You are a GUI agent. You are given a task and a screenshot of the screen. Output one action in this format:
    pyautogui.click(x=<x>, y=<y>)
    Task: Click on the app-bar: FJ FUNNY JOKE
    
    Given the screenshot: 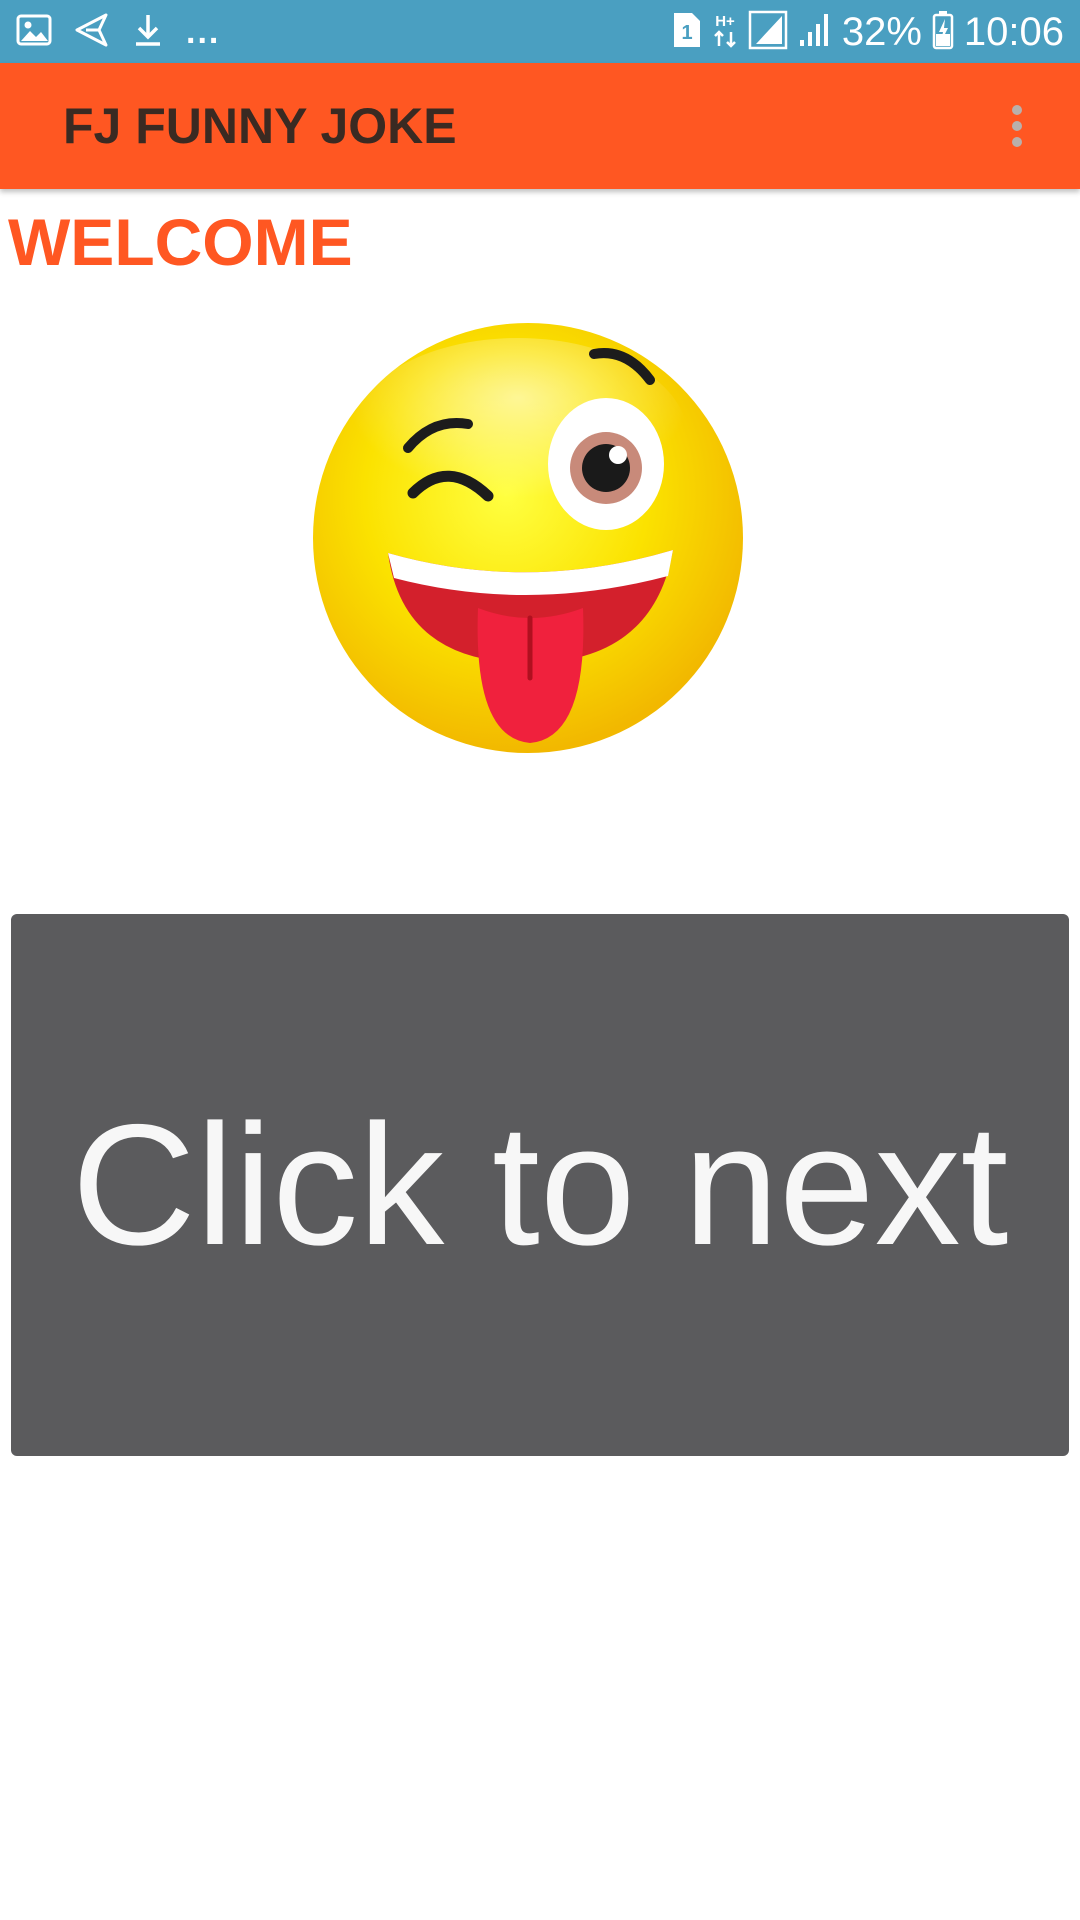 What is the action you would take?
    pyautogui.click(x=540, y=126)
    